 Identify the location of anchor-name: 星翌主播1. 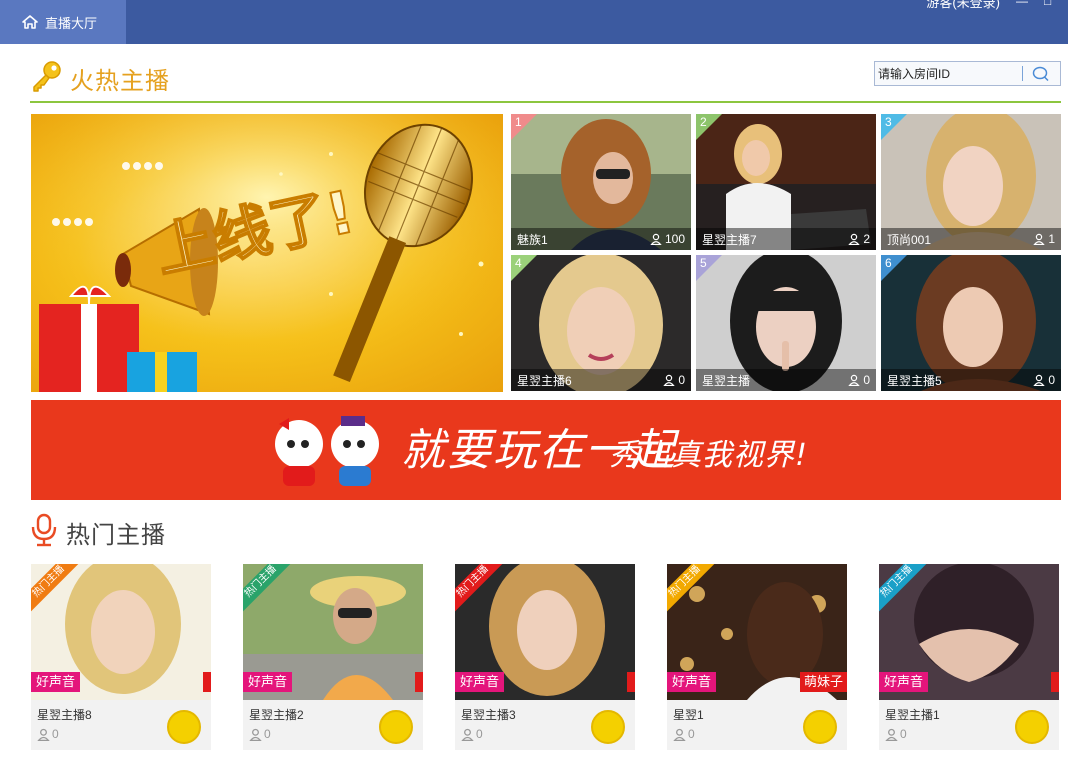
(912, 715).